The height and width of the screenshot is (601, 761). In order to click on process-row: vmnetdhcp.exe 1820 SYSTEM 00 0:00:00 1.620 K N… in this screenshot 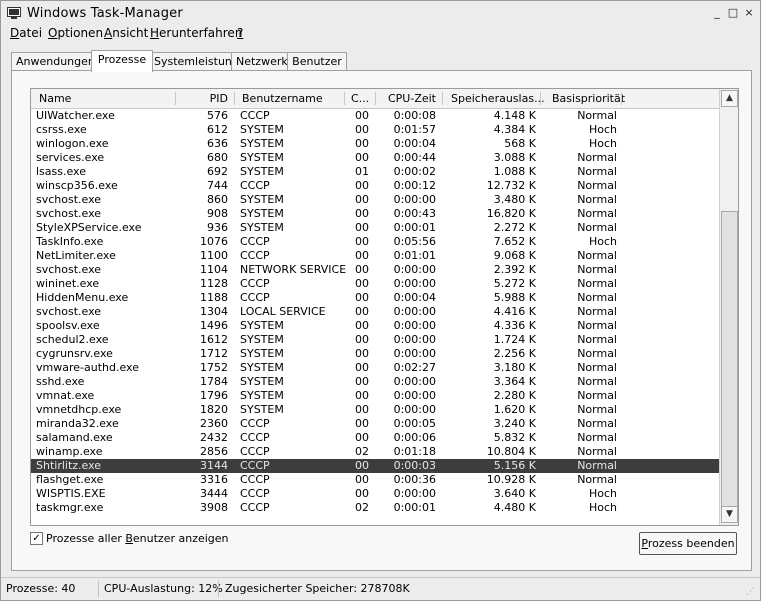, I will do `click(375, 410)`.